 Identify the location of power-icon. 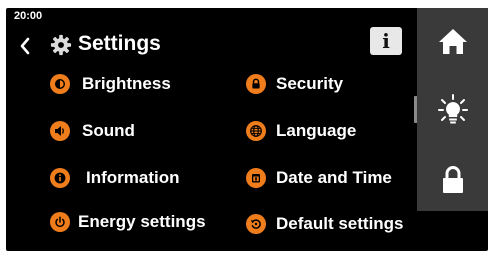
(60, 222).